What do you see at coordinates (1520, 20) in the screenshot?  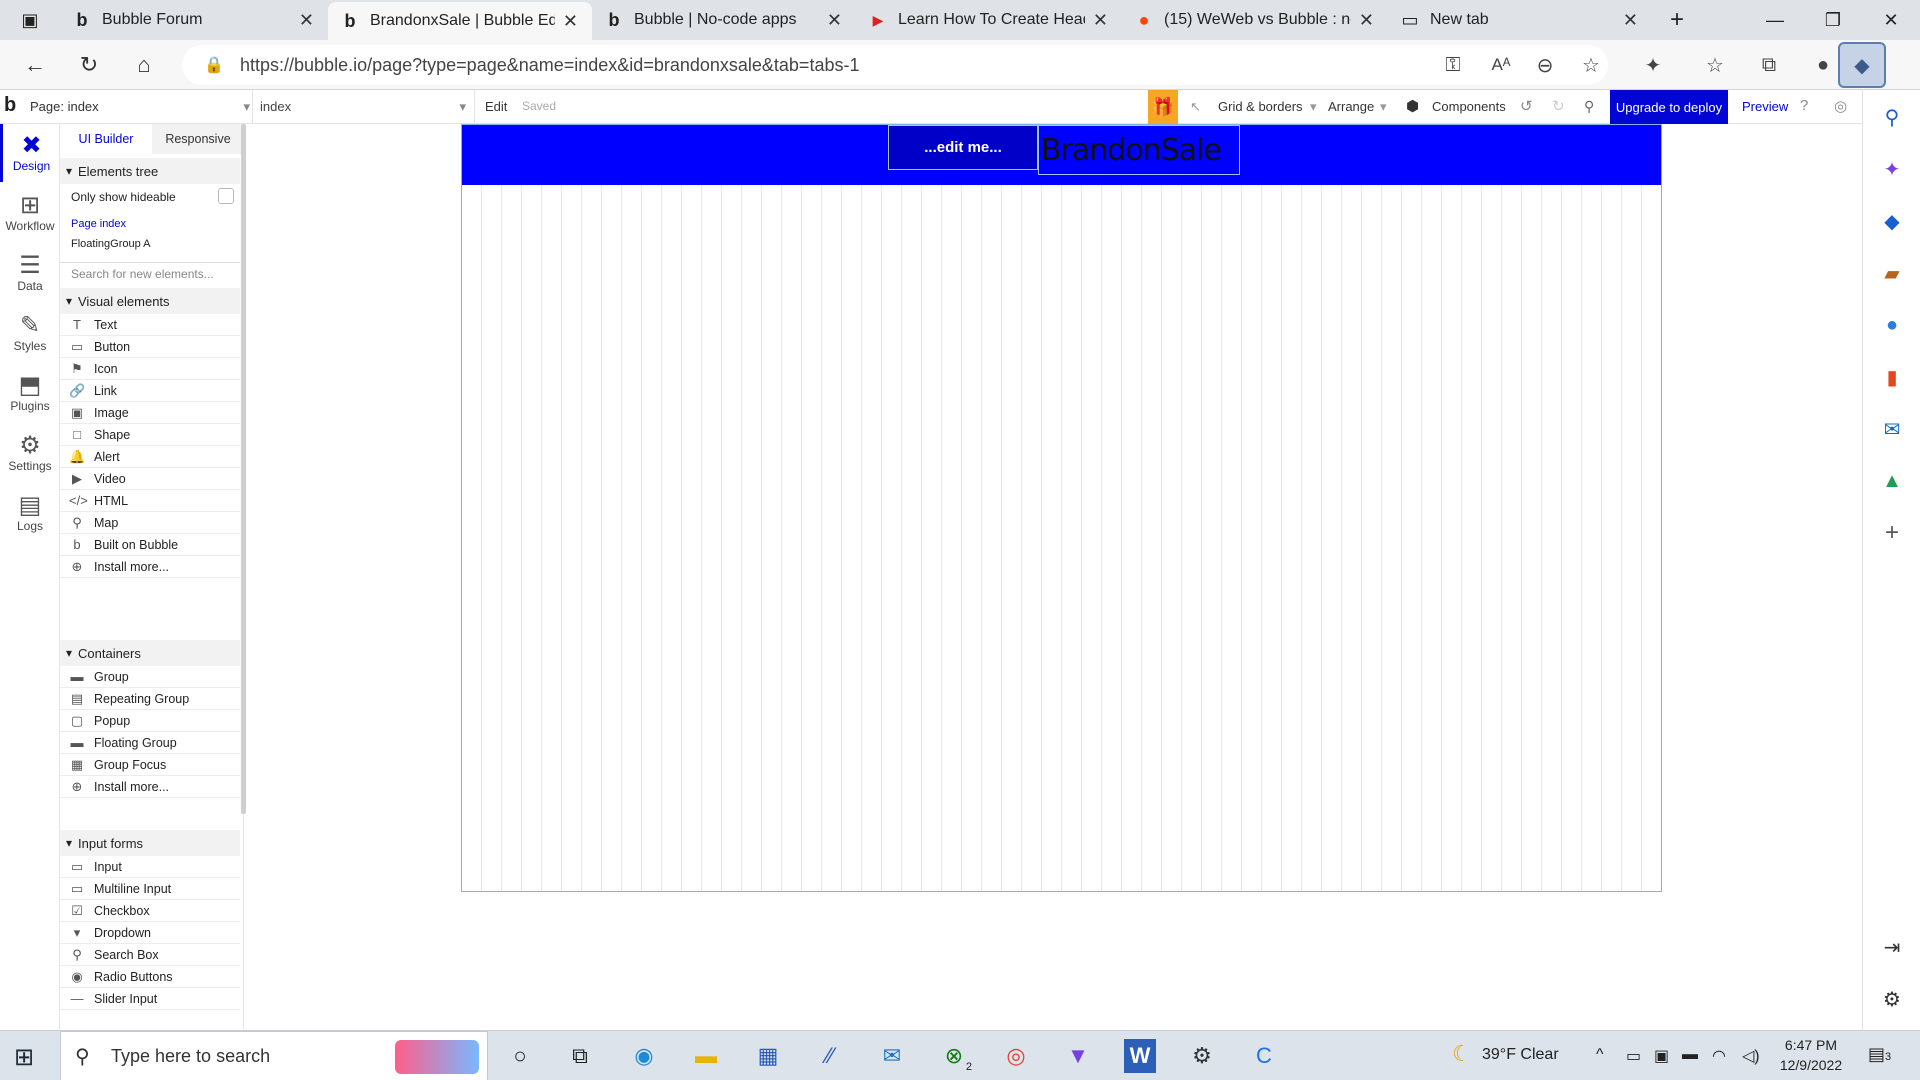 I see `tab-new-tab: ▭ New tab ✕` at bounding box center [1520, 20].